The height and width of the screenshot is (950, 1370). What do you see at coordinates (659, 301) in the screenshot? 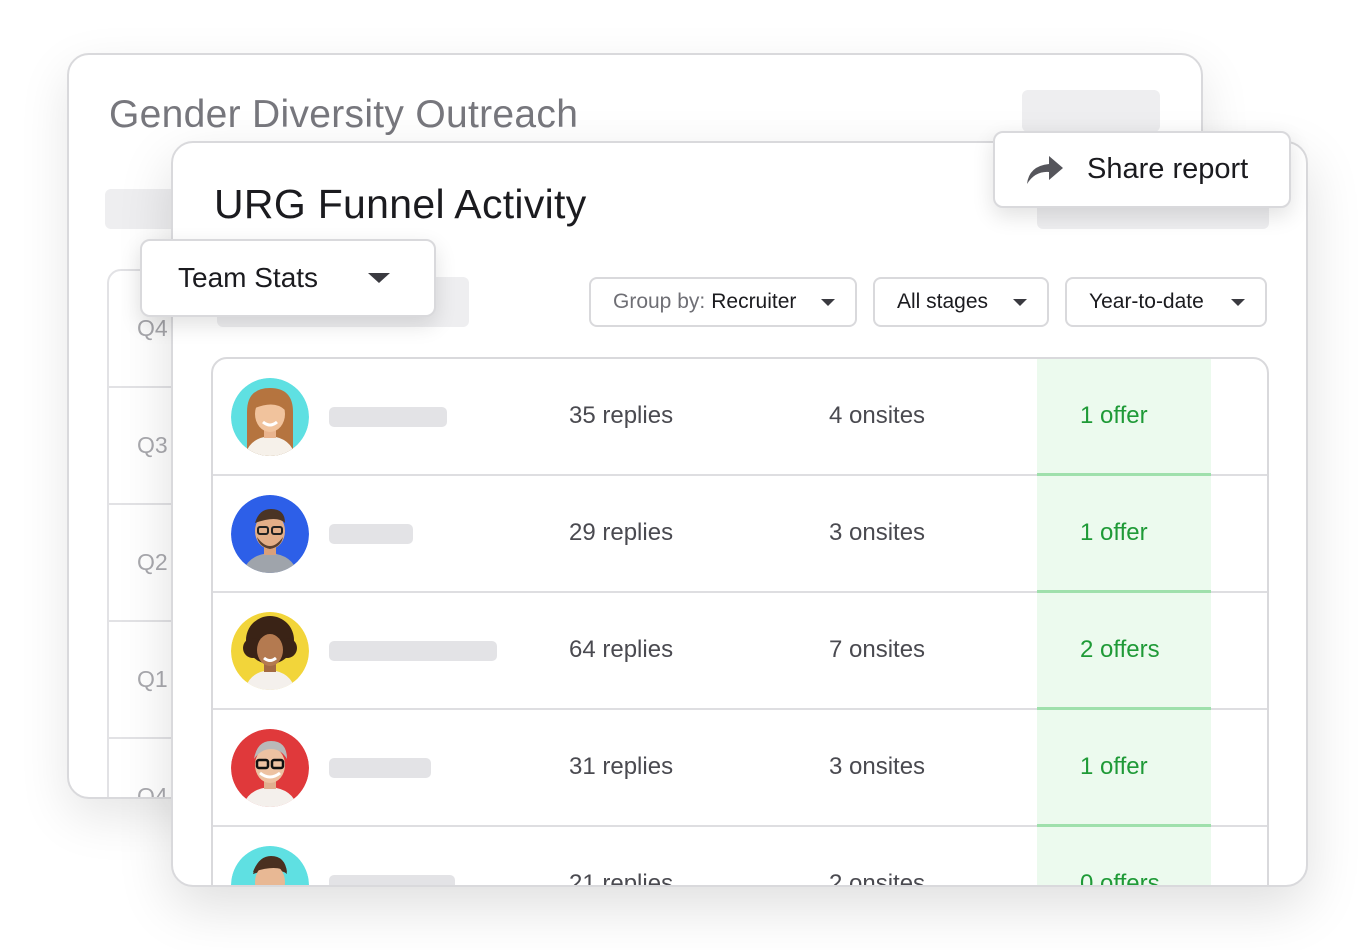
I see `group-by-prefix: Group by:` at bounding box center [659, 301].